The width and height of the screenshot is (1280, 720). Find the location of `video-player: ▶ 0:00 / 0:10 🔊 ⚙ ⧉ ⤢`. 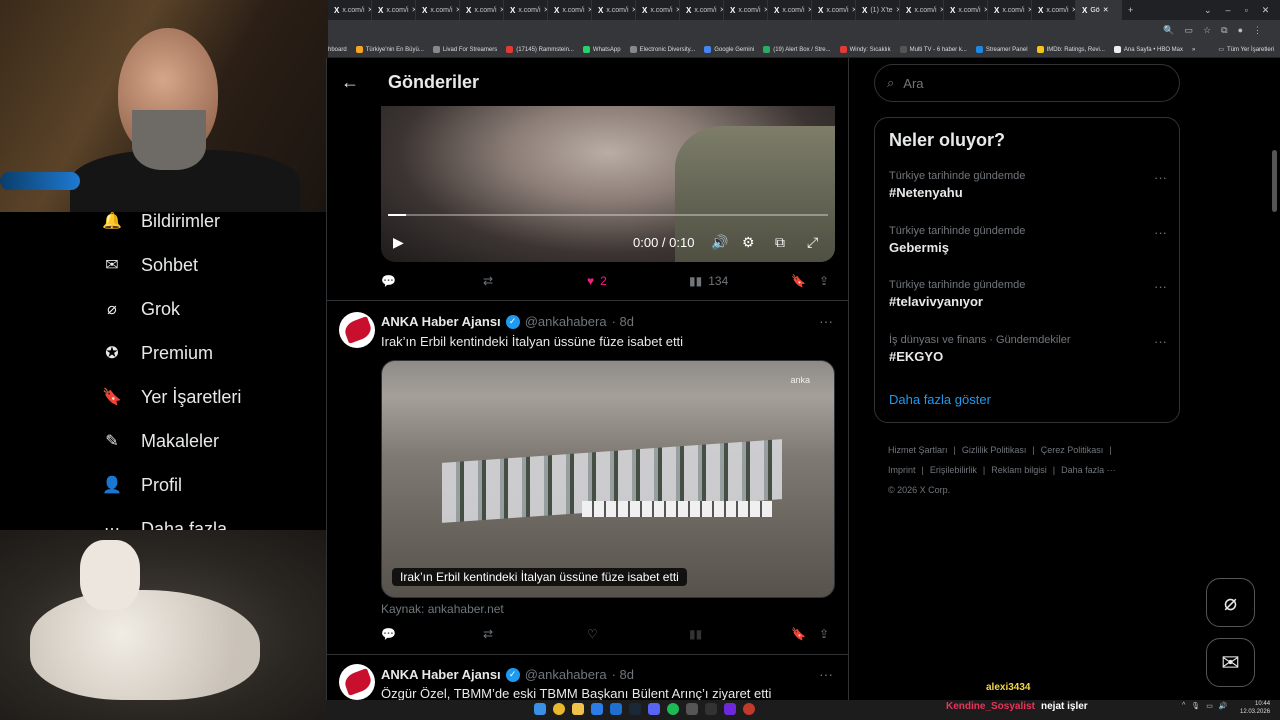

video-player: ▶ 0:00 / 0:10 🔊 ⚙ ⧉ ⤢ is located at coordinates (608, 184).